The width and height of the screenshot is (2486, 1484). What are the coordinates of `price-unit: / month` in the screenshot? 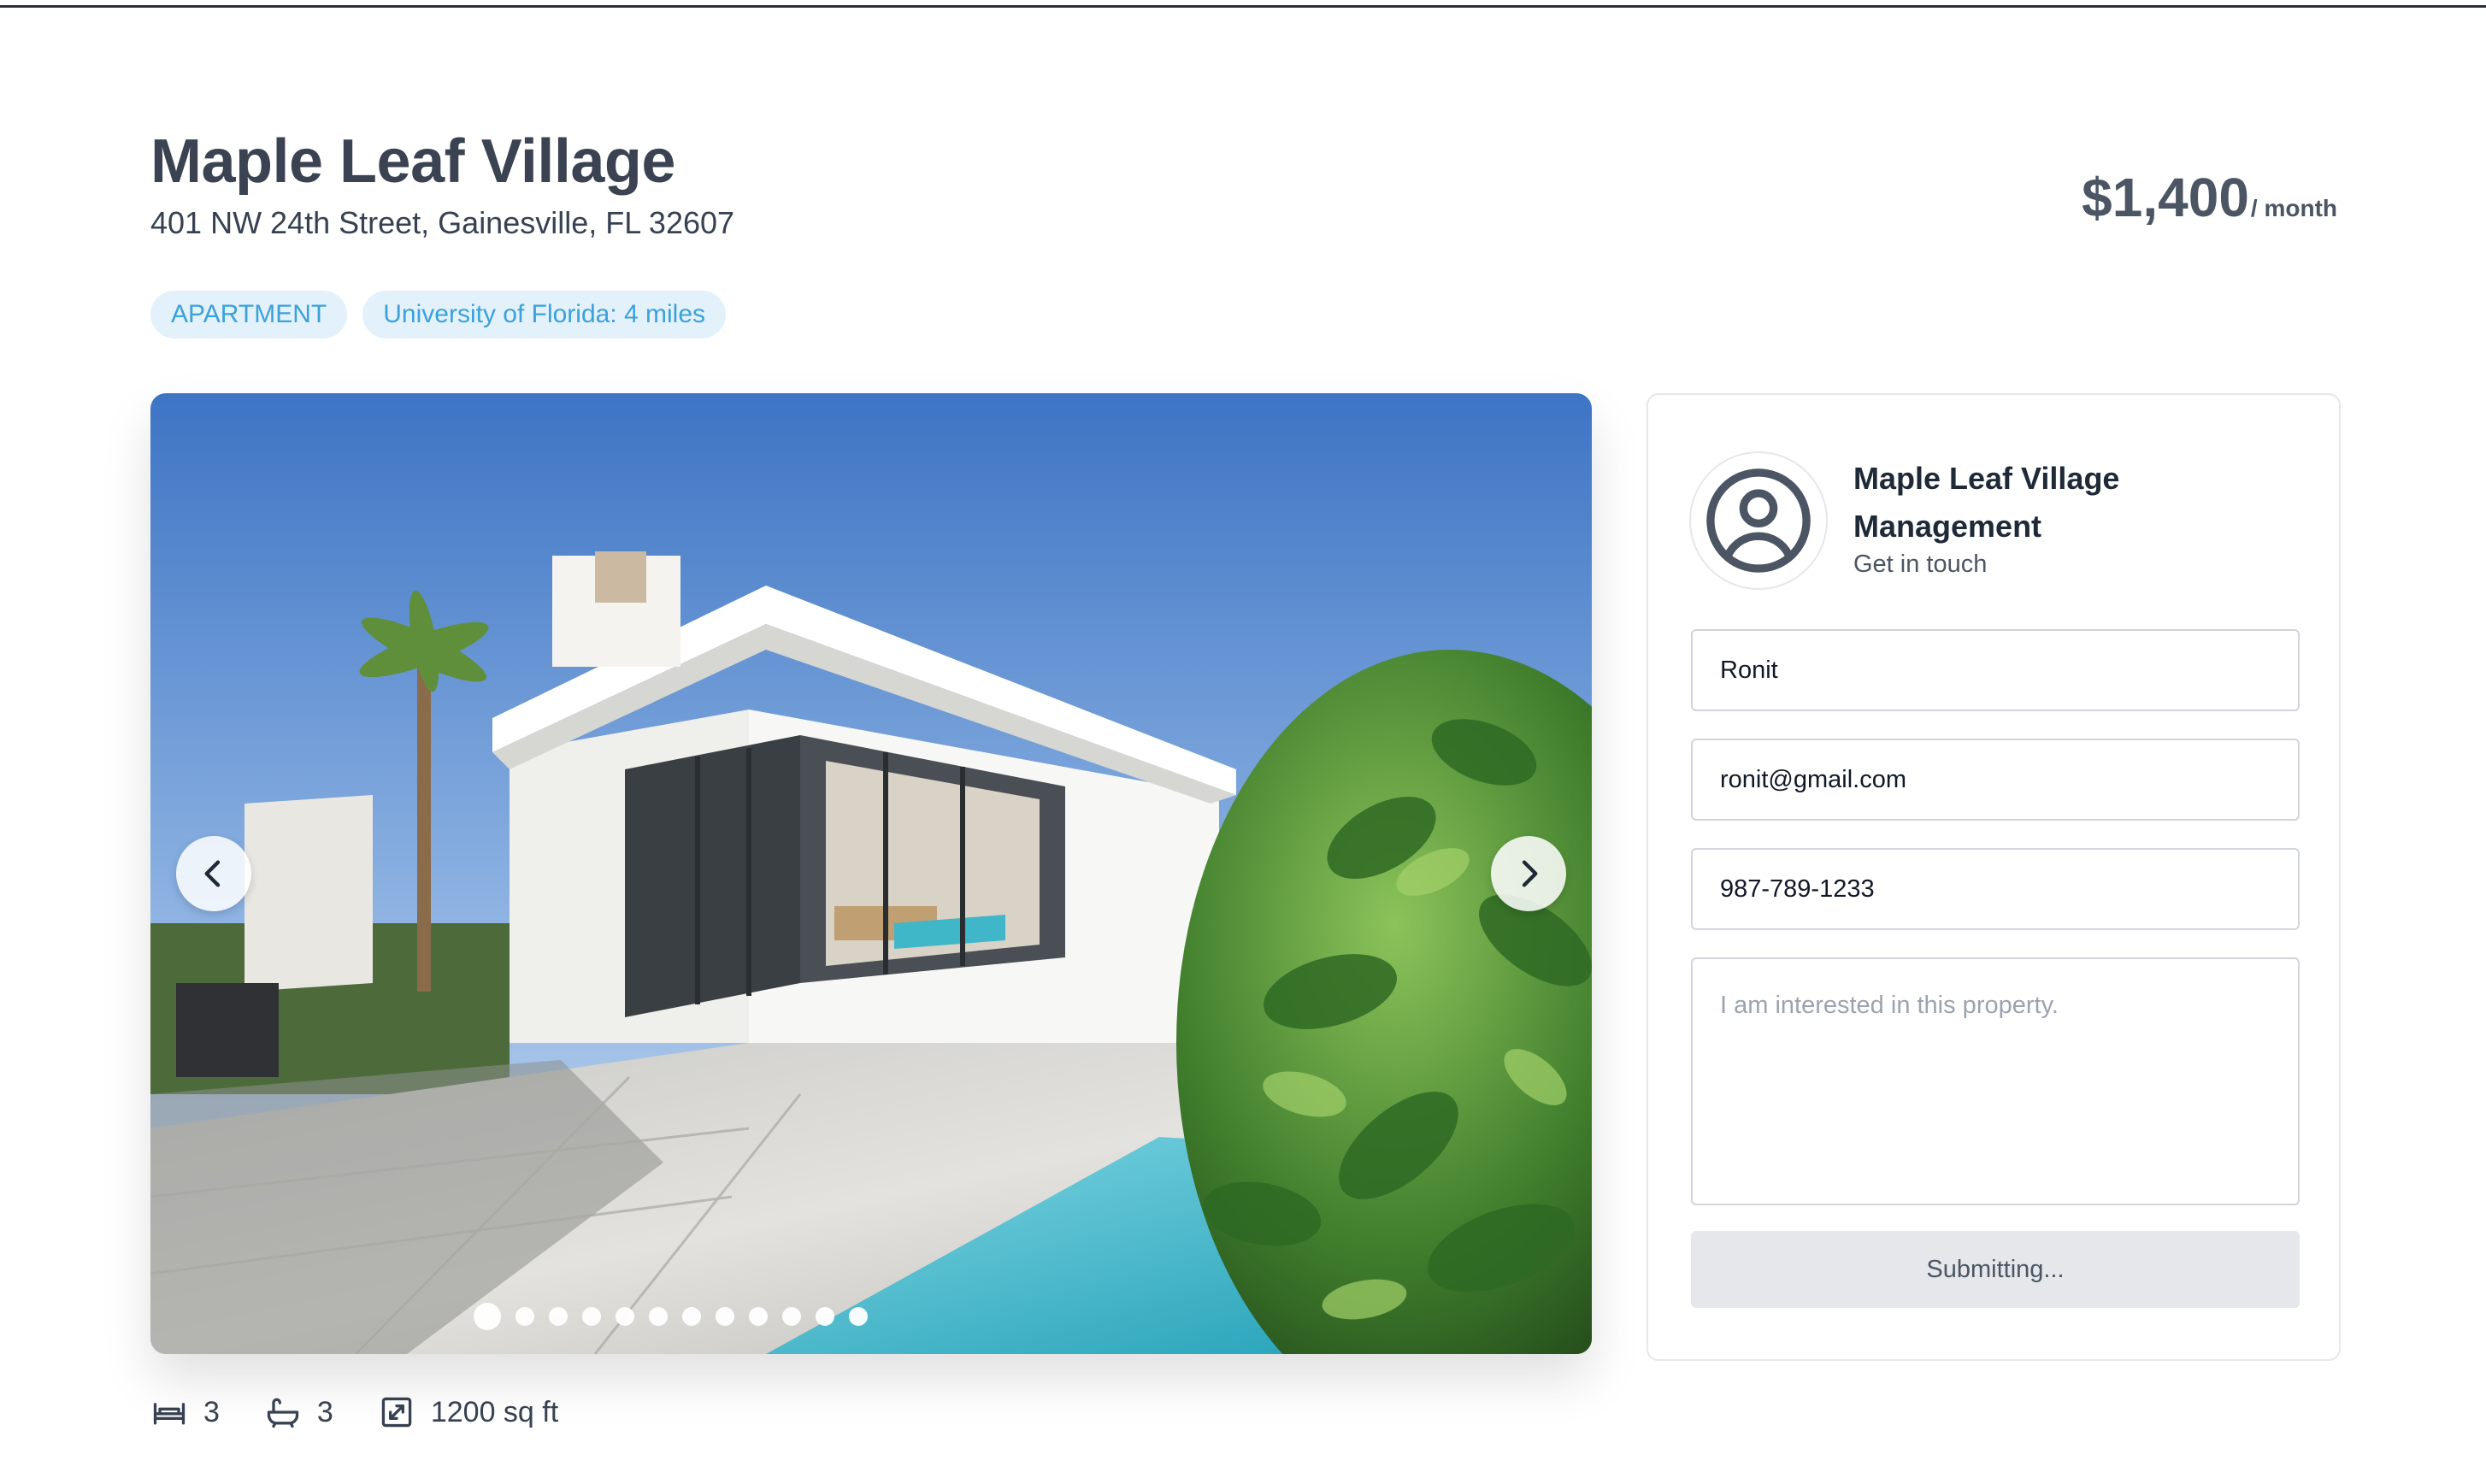 It's located at (2293, 208).